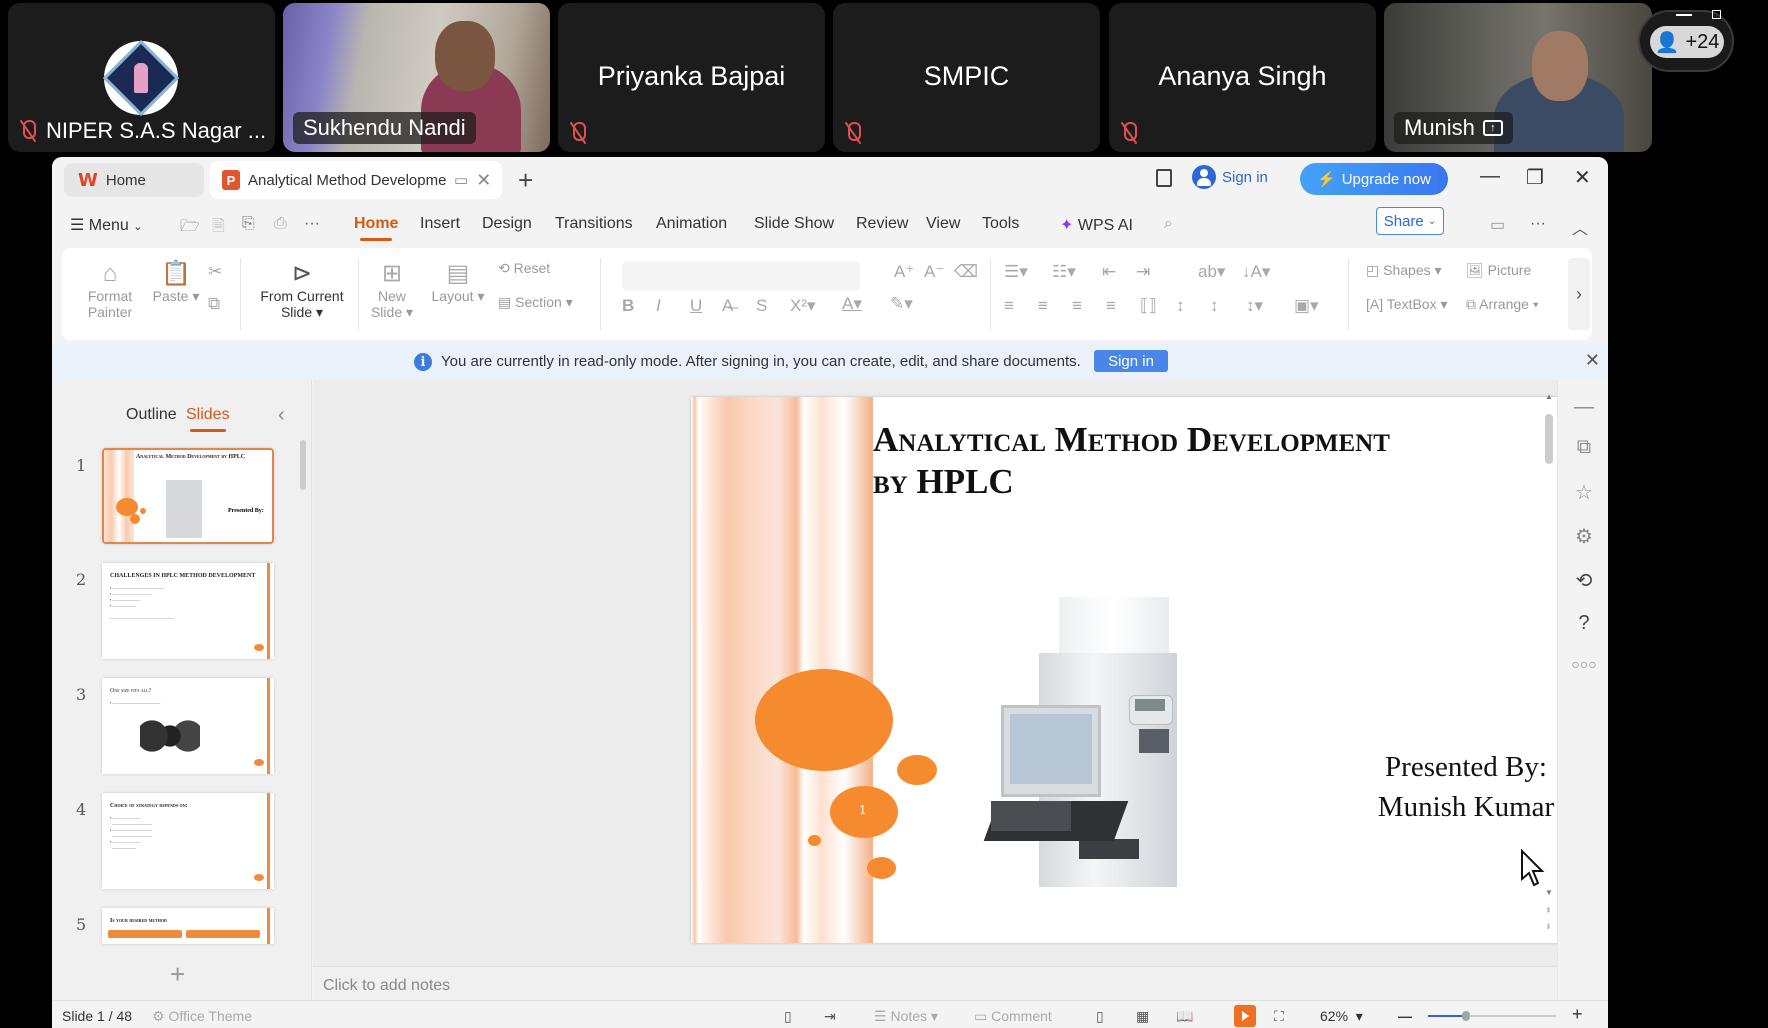  Describe the element at coordinates (1256, 272) in the screenshot. I see `sort-icon: ↓A▾` at that location.